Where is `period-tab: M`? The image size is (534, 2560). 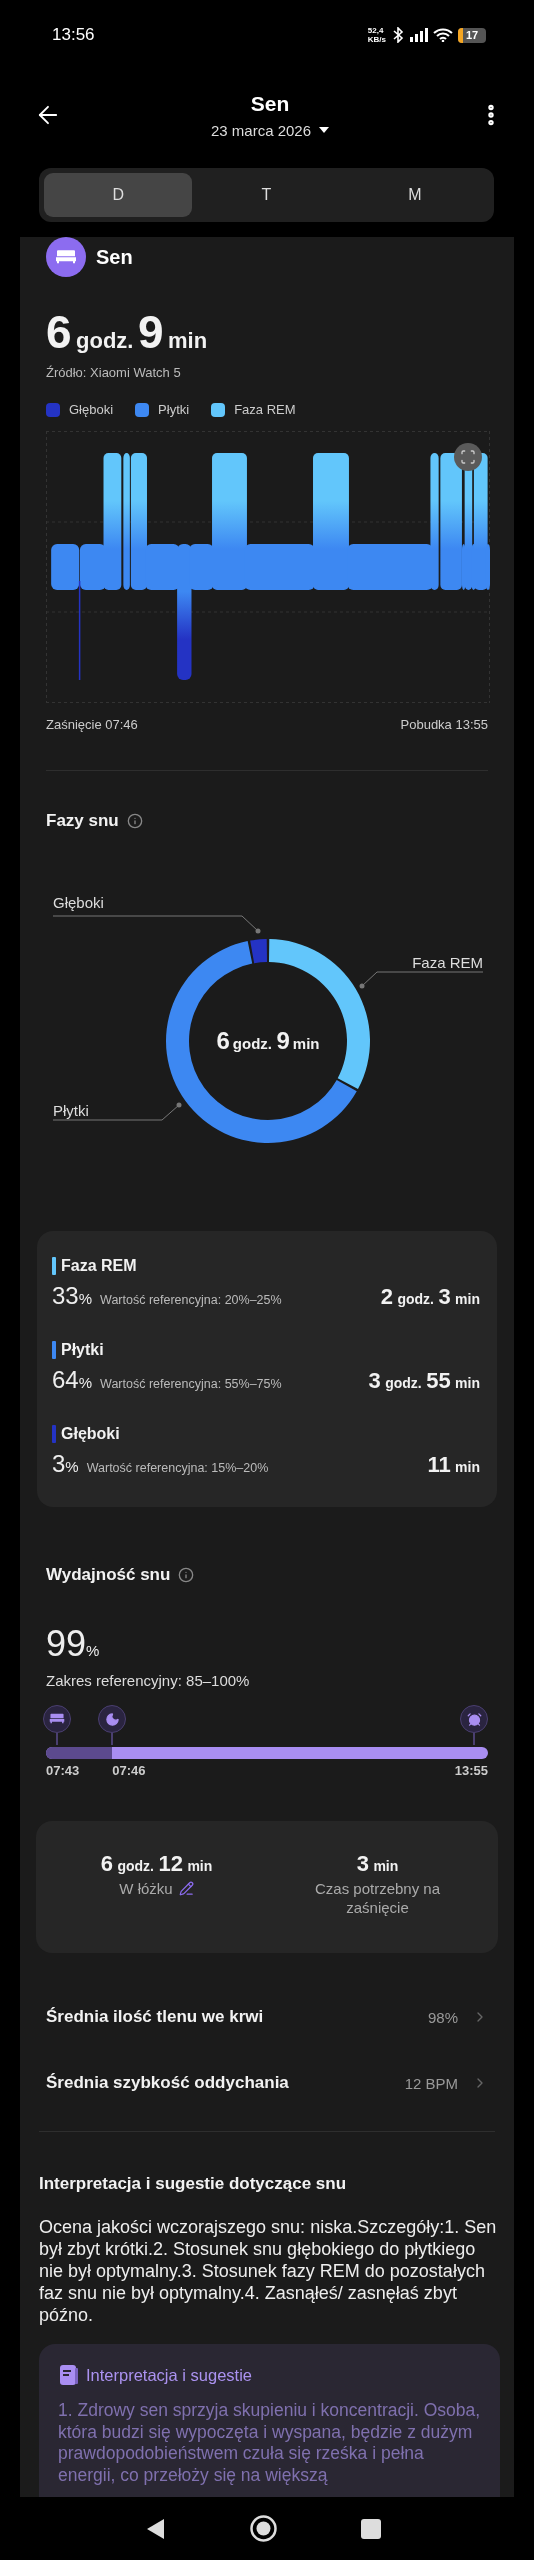 period-tab: M is located at coordinates (414, 195).